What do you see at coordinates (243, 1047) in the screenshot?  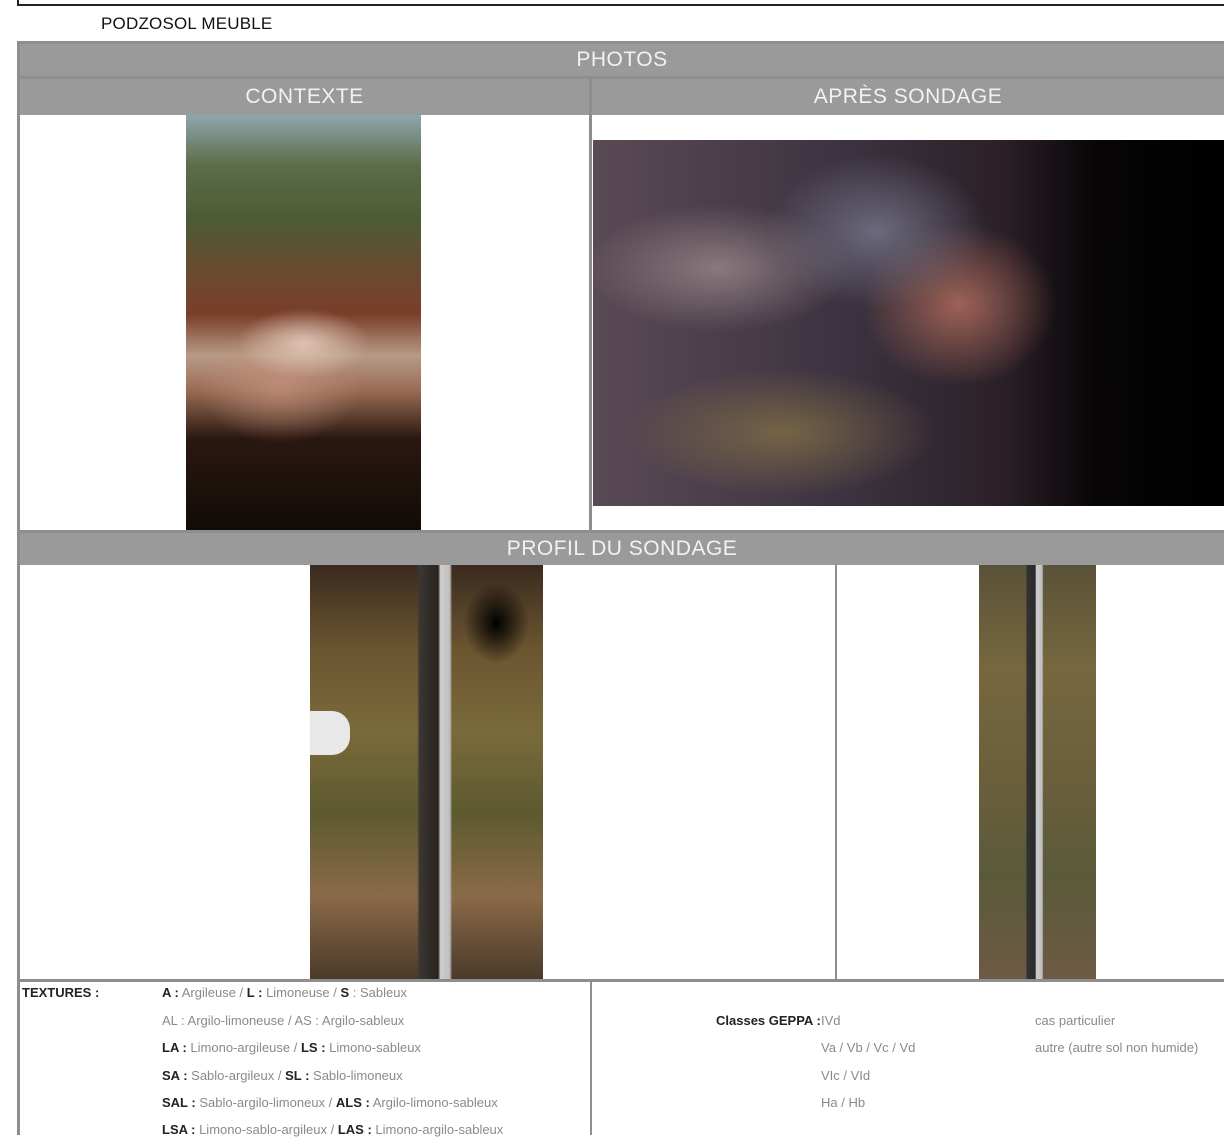 I see `texture-text: Limono-argileuse /` at bounding box center [243, 1047].